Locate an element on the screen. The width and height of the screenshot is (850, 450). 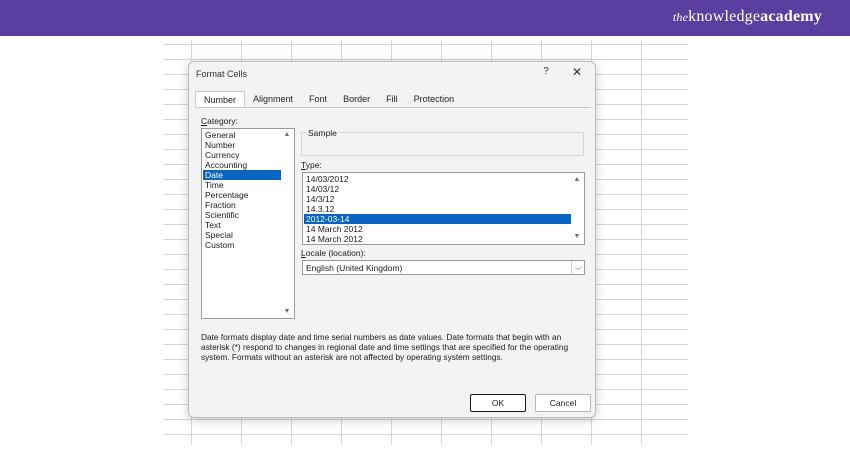
type-label: Type: is located at coordinates (311, 165).